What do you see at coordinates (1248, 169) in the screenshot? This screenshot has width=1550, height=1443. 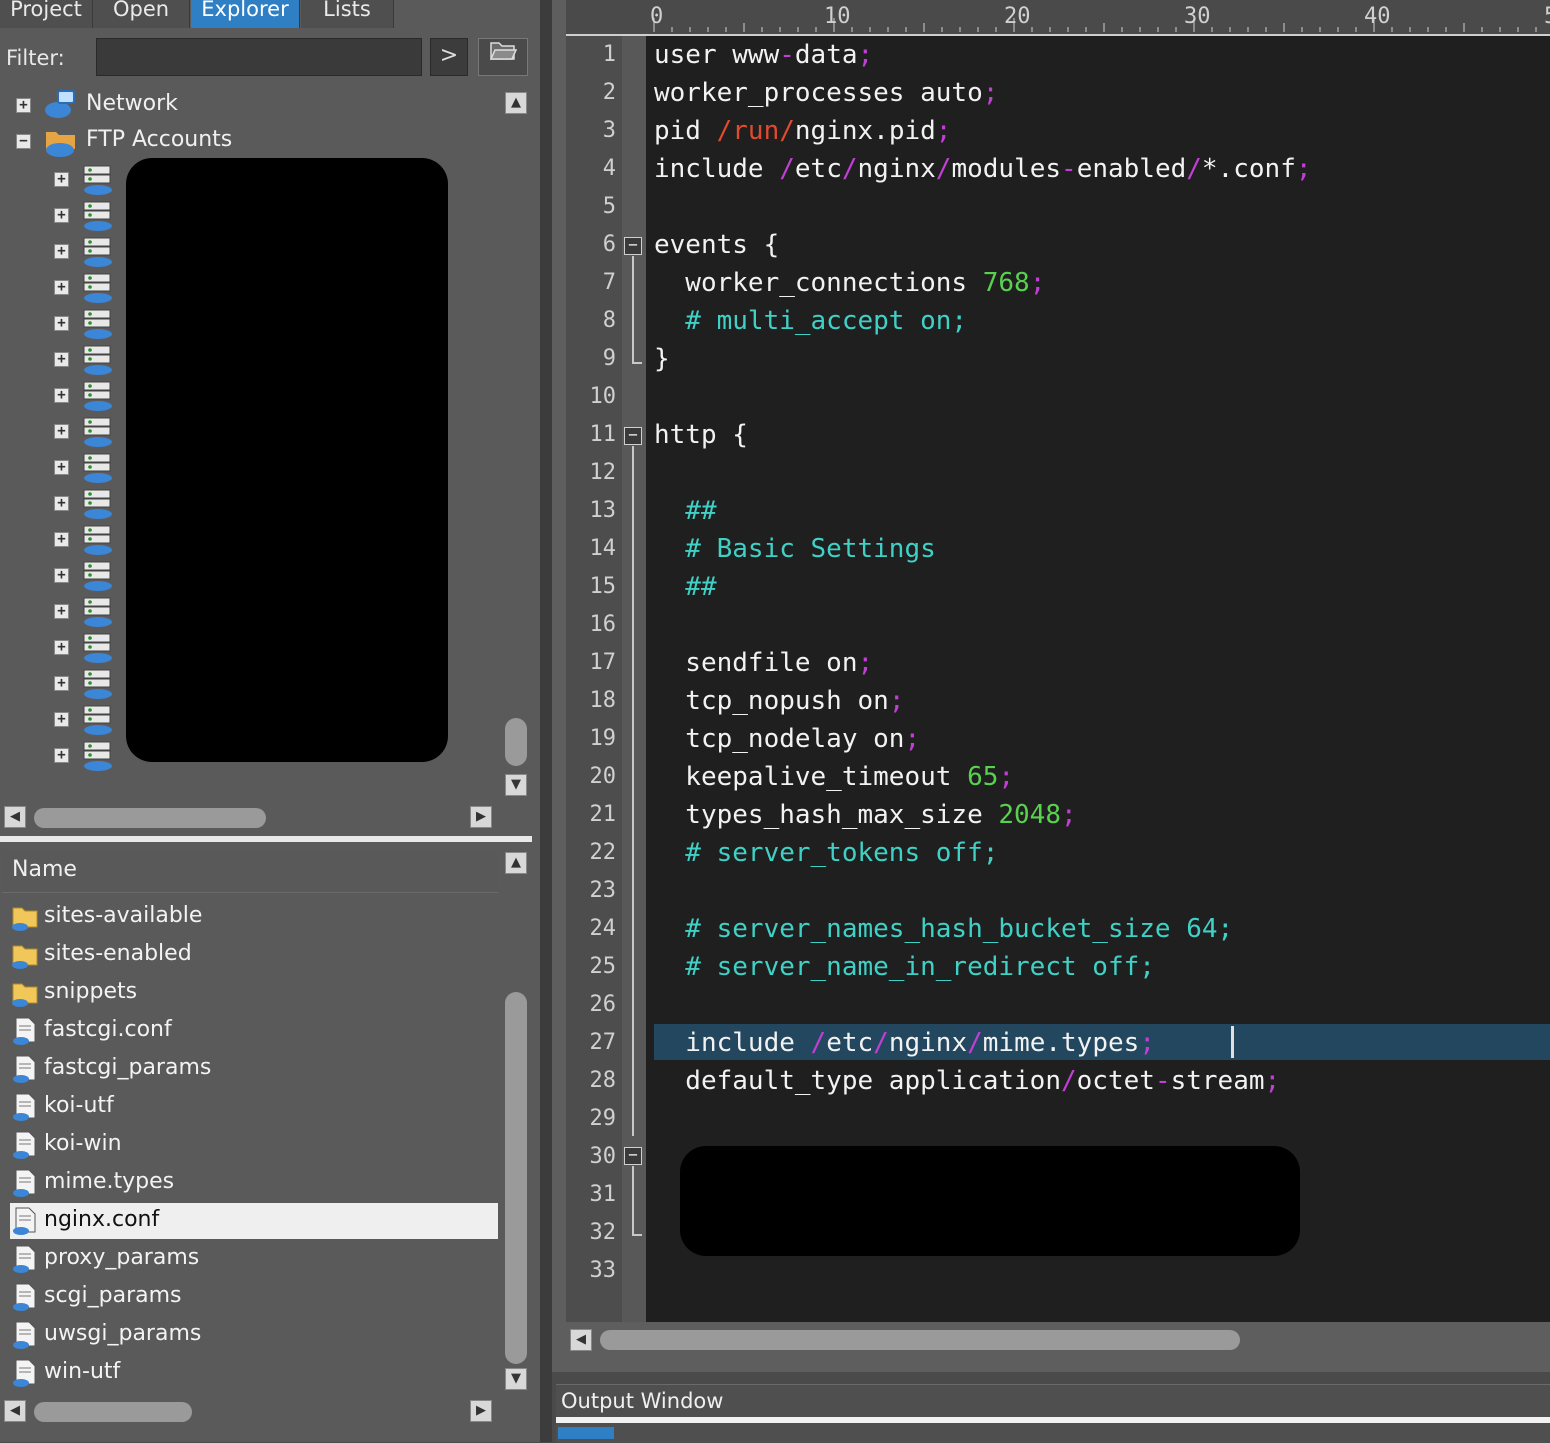 I see `code-token: *.conf` at bounding box center [1248, 169].